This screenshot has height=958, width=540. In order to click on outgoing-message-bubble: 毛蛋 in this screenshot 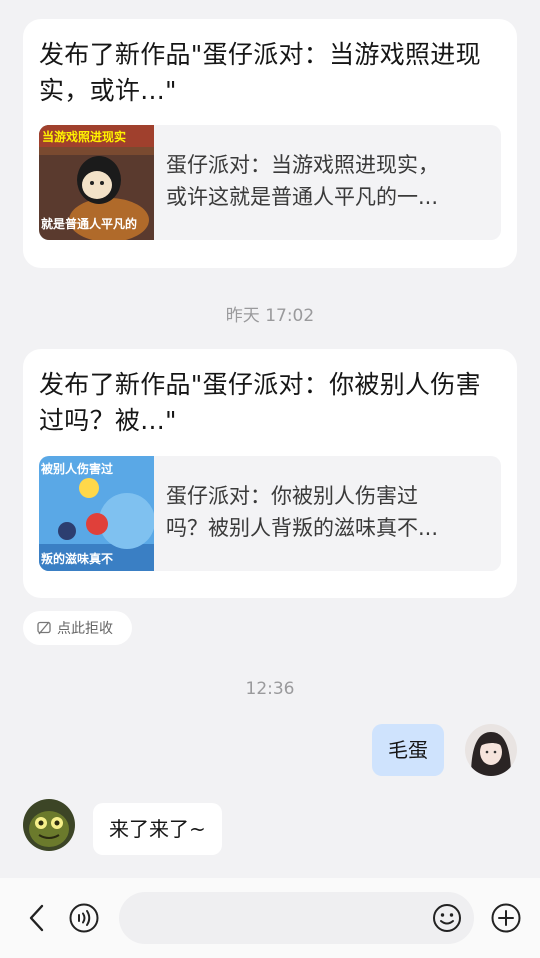, I will do `click(408, 750)`.